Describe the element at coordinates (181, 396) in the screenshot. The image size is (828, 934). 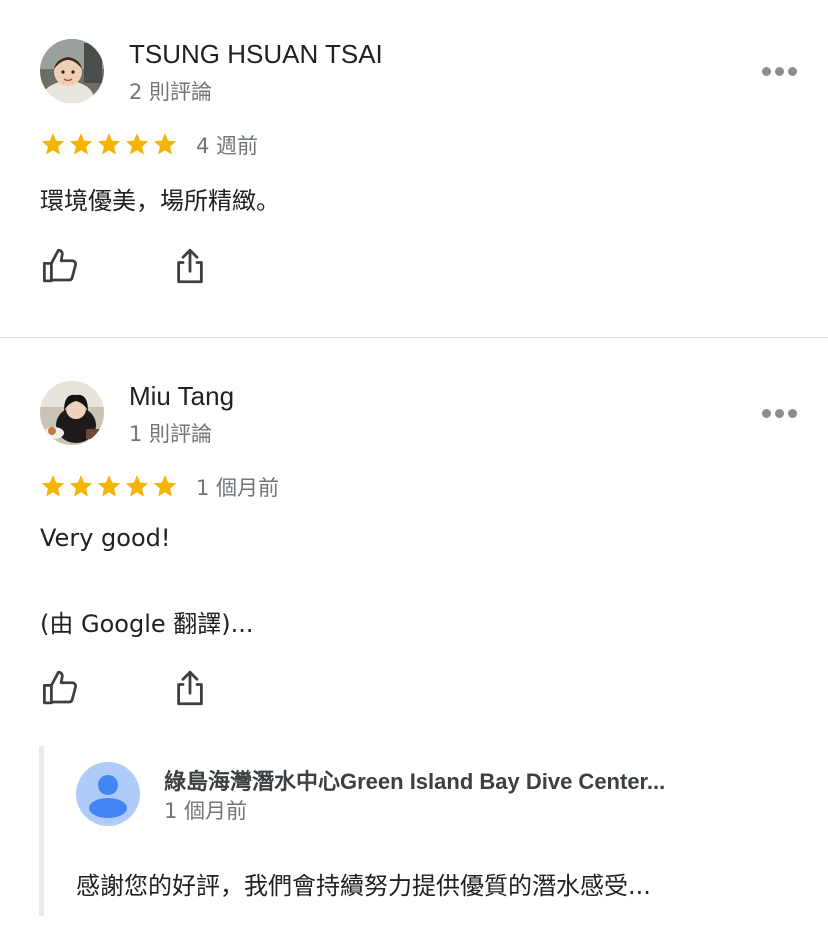
I see `reviewer-name: Miu Tang` at that location.